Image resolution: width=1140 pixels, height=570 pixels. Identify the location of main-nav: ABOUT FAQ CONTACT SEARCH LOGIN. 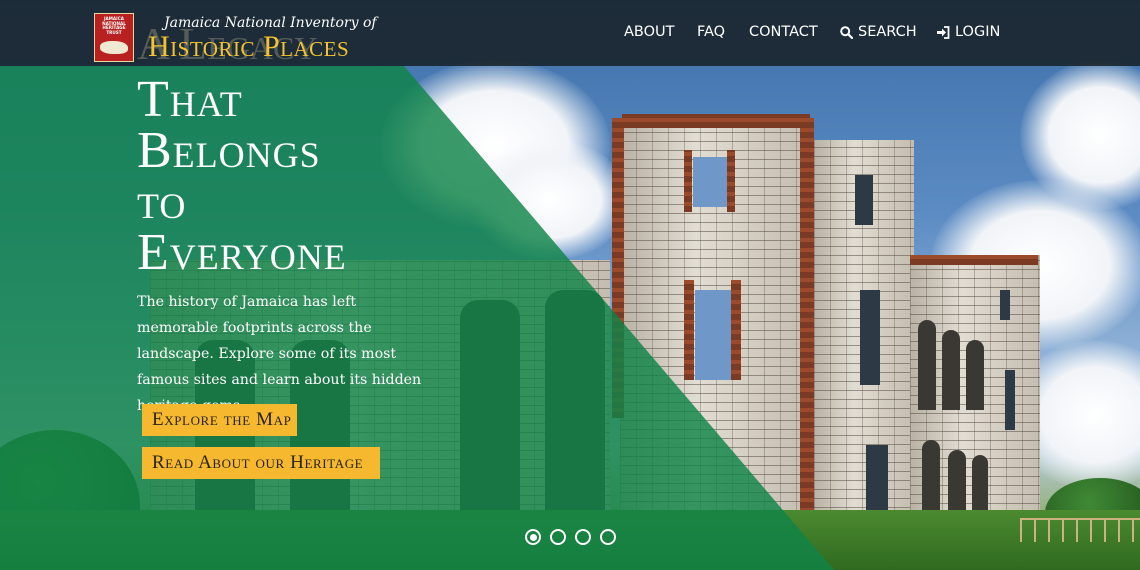
(570, 33).